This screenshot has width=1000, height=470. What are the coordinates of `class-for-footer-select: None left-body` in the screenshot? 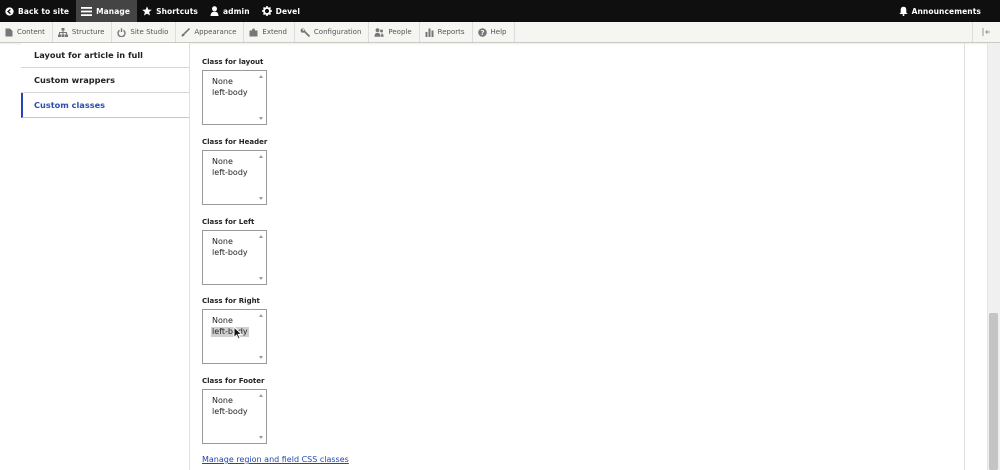 It's located at (234, 416).